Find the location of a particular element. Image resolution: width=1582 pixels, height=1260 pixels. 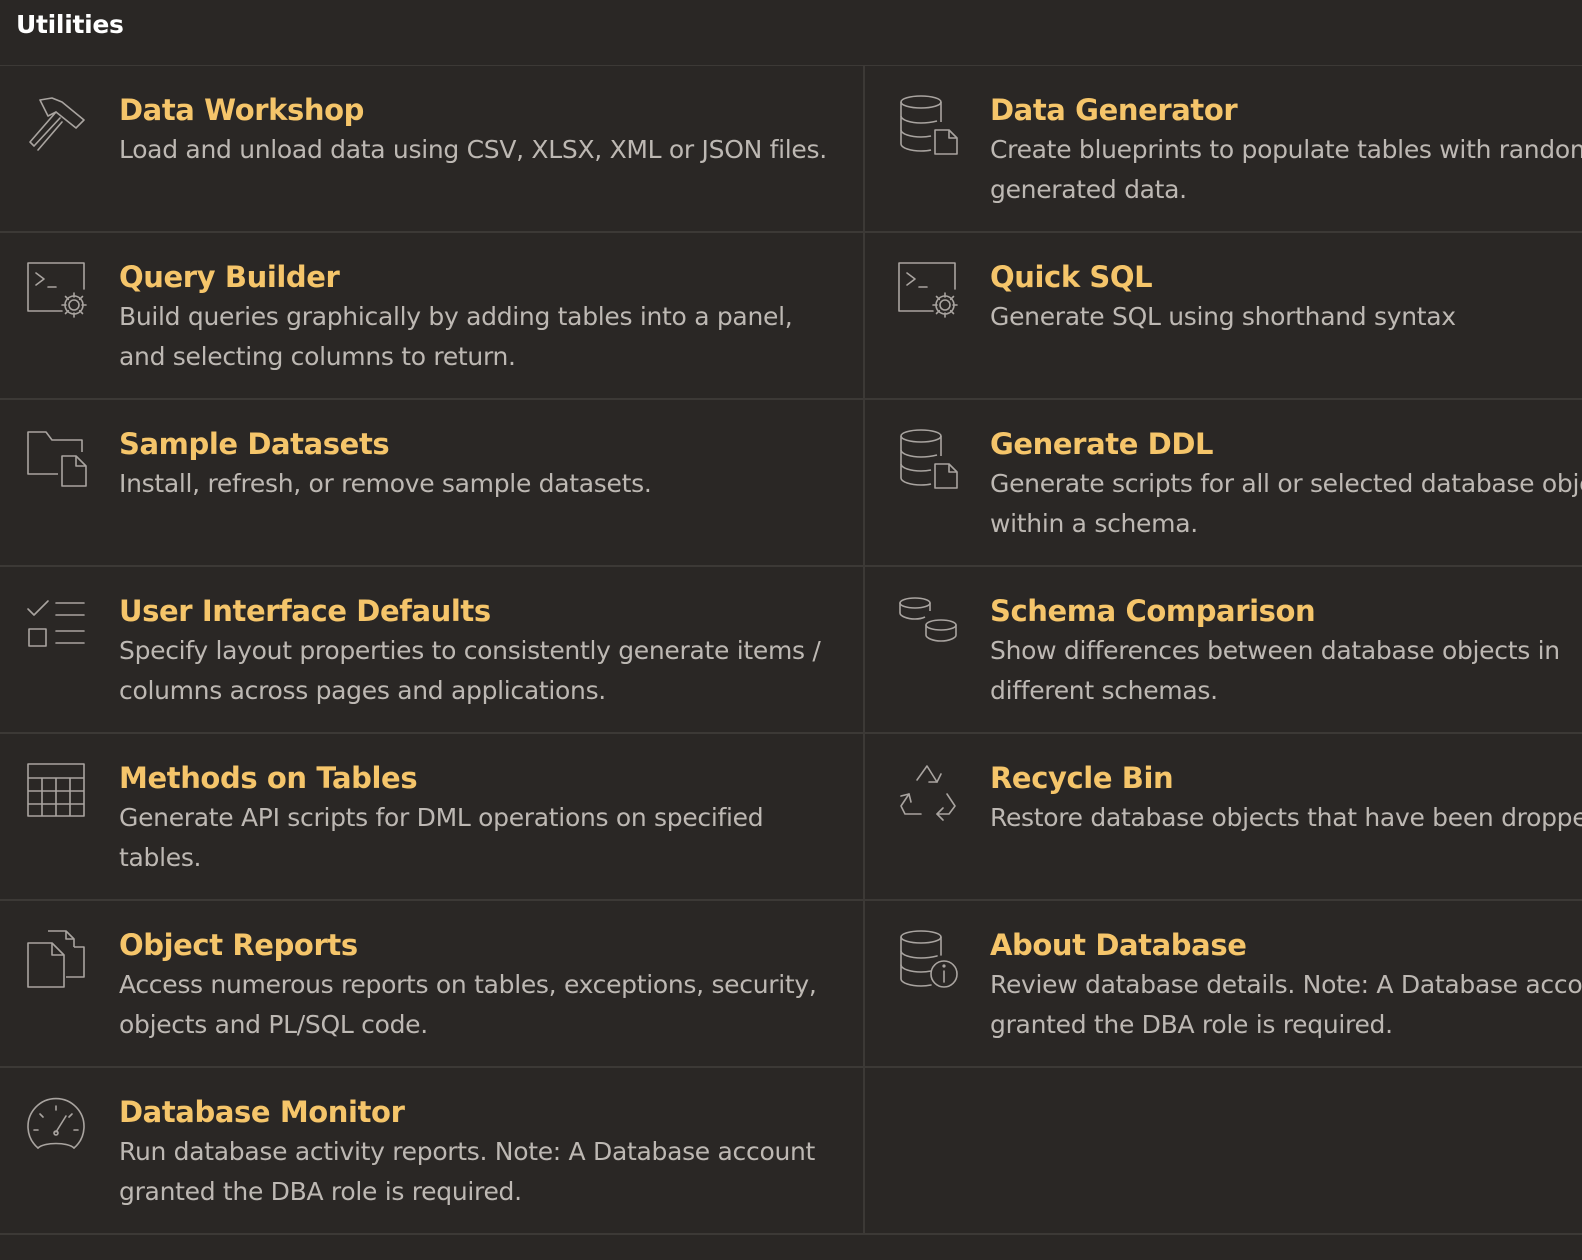

tile-title: Methods on Tables is located at coordinates (491, 778).